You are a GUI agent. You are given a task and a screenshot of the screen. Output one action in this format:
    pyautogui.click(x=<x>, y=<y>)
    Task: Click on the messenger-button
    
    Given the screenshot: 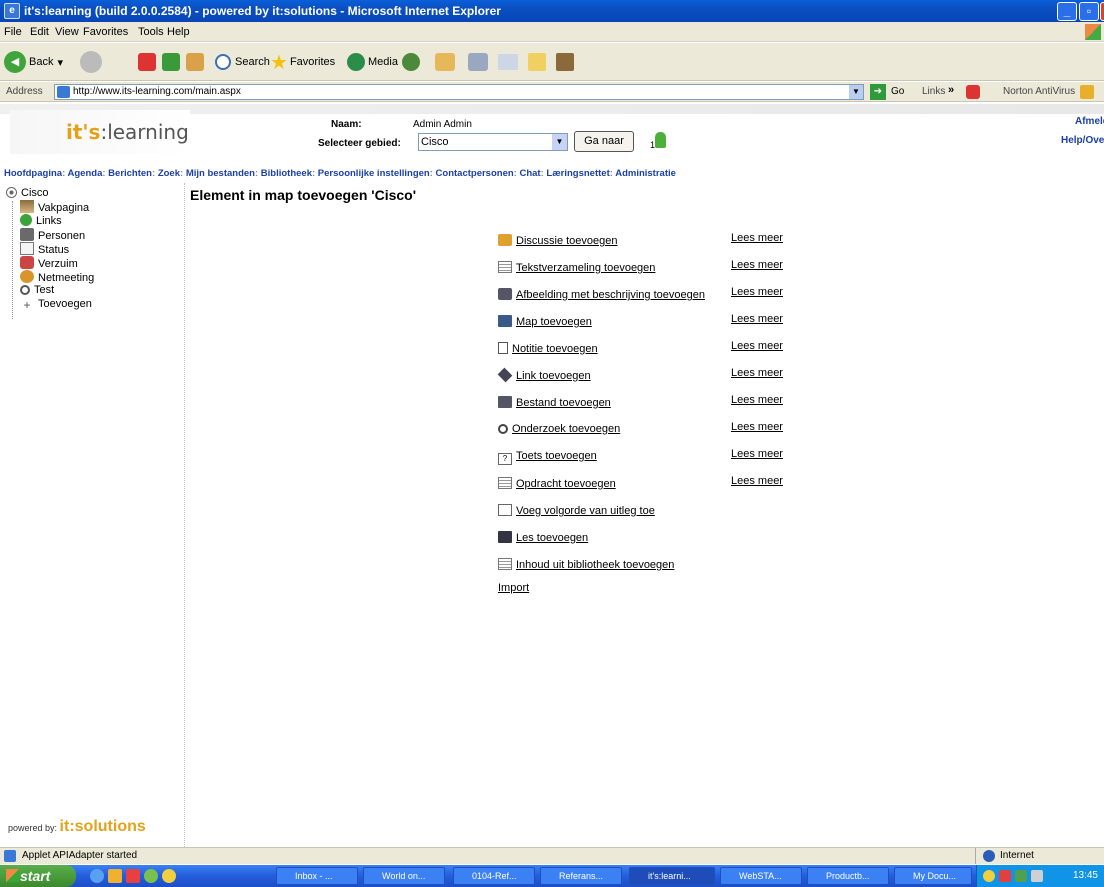 What is the action you would take?
    pyautogui.click(x=565, y=62)
    